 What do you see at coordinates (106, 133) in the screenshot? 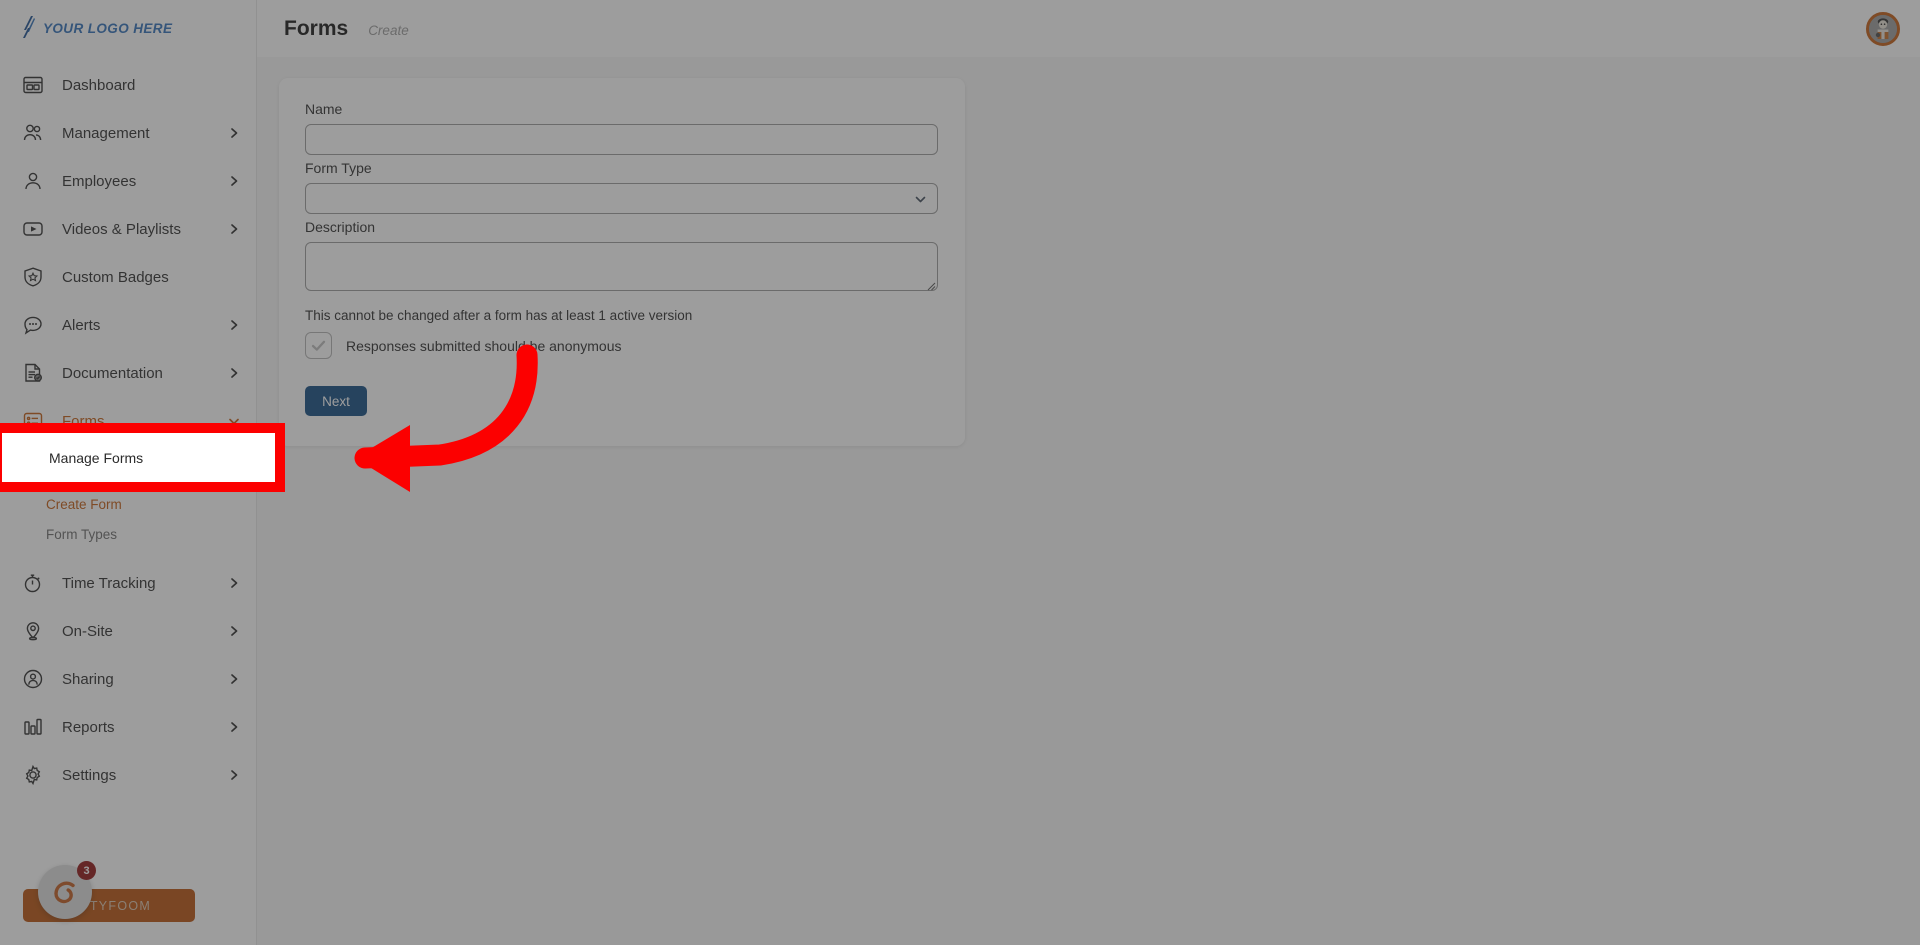
I see `sidebar-item-label: Management` at bounding box center [106, 133].